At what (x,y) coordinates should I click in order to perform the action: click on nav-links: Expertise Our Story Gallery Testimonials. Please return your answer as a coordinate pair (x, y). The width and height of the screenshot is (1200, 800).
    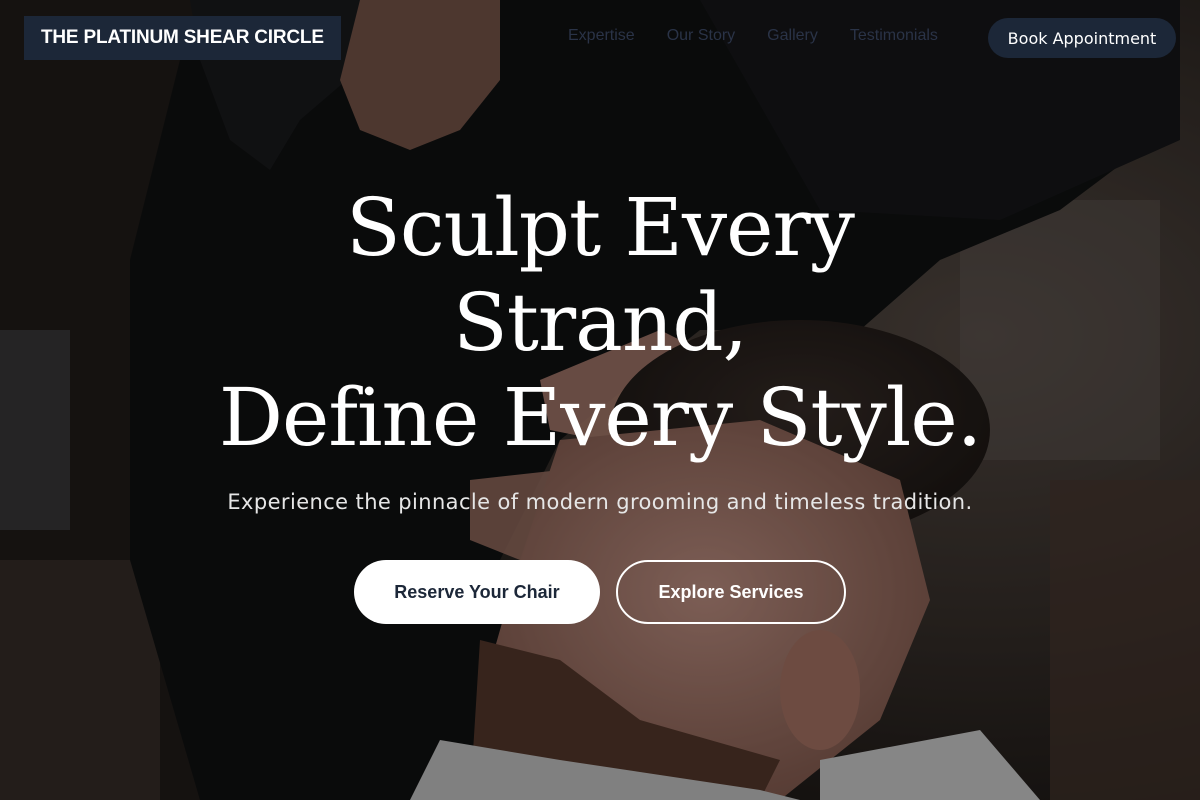
    Looking at the image, I should click on (753, 36).